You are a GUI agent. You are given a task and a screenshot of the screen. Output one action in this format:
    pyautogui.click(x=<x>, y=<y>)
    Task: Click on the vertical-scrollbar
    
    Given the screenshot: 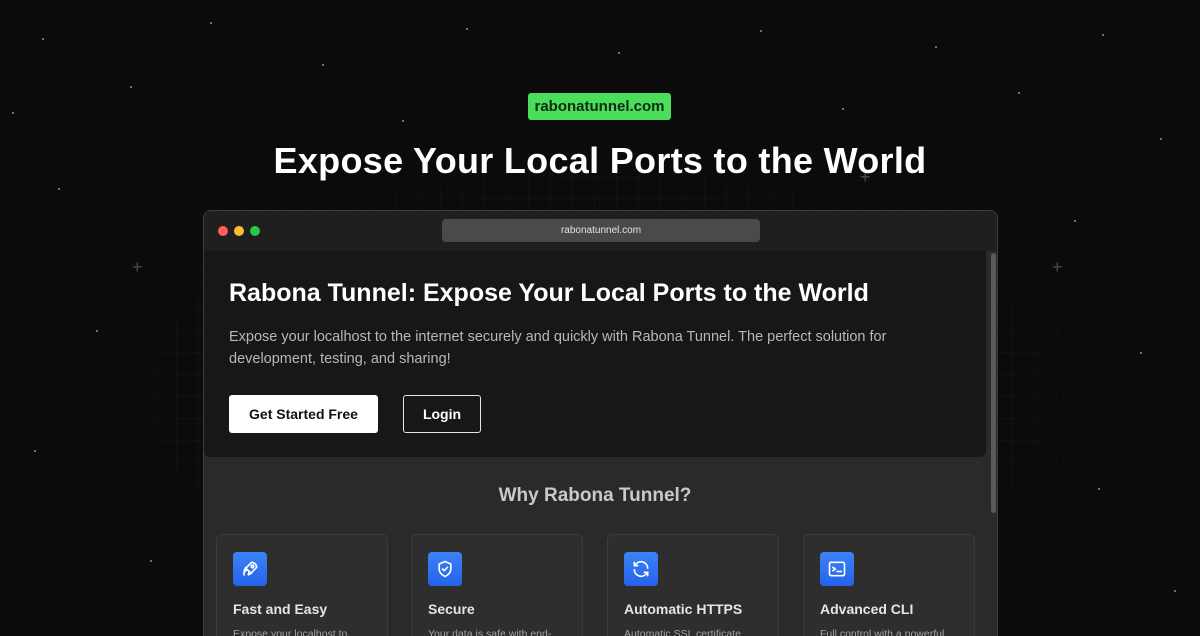 What is the action you would take?
    pyautogui.click(x=992, y=443)
    